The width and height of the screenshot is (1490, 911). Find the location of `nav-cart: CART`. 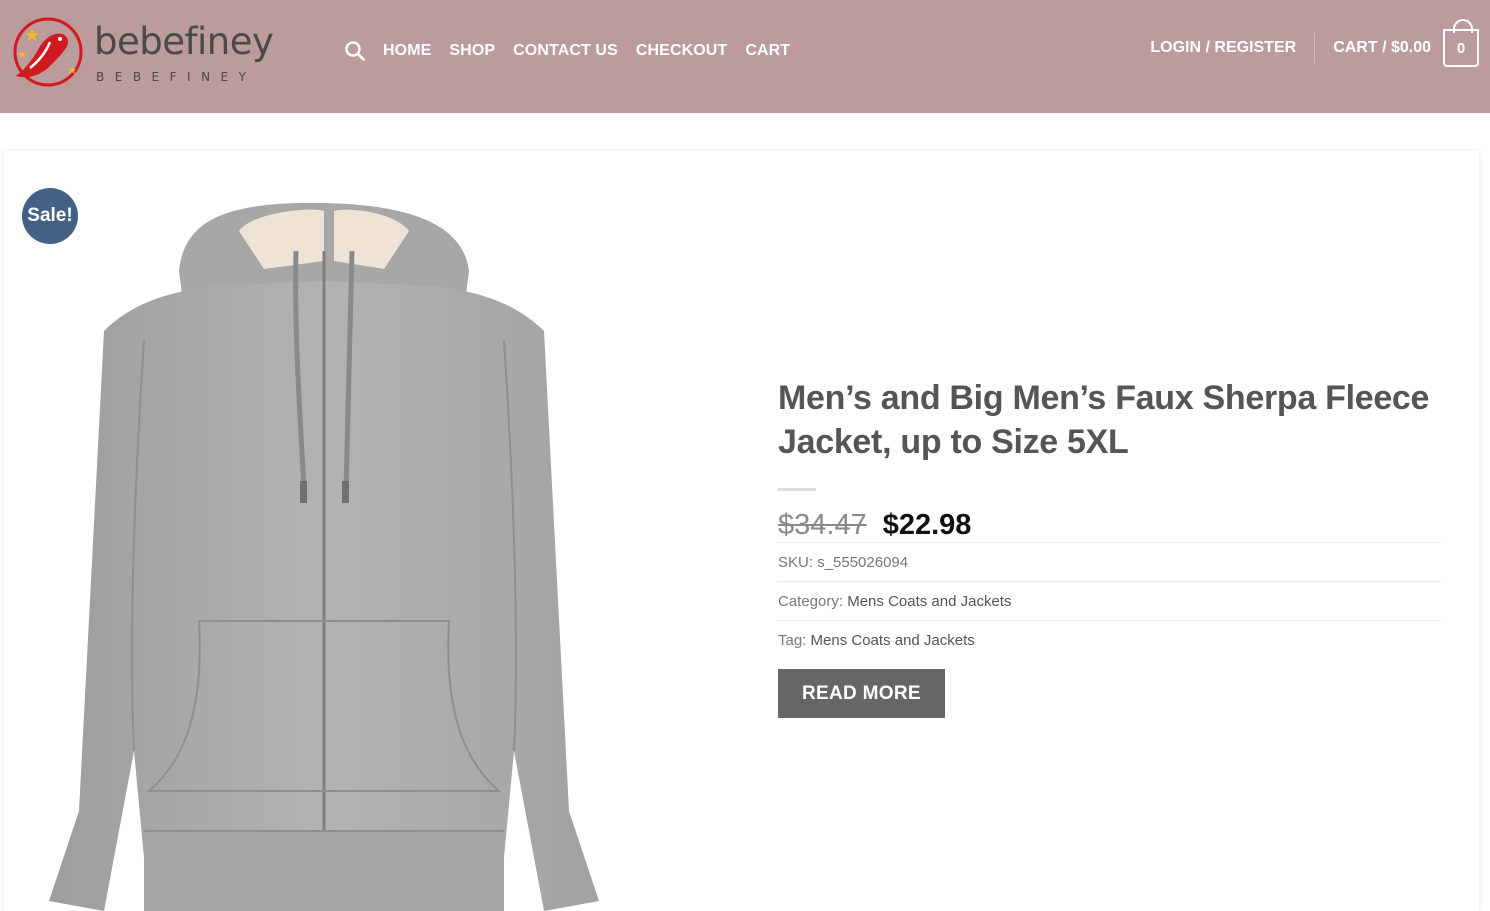

nav-cart: CART is located at coordinates (767, 51).